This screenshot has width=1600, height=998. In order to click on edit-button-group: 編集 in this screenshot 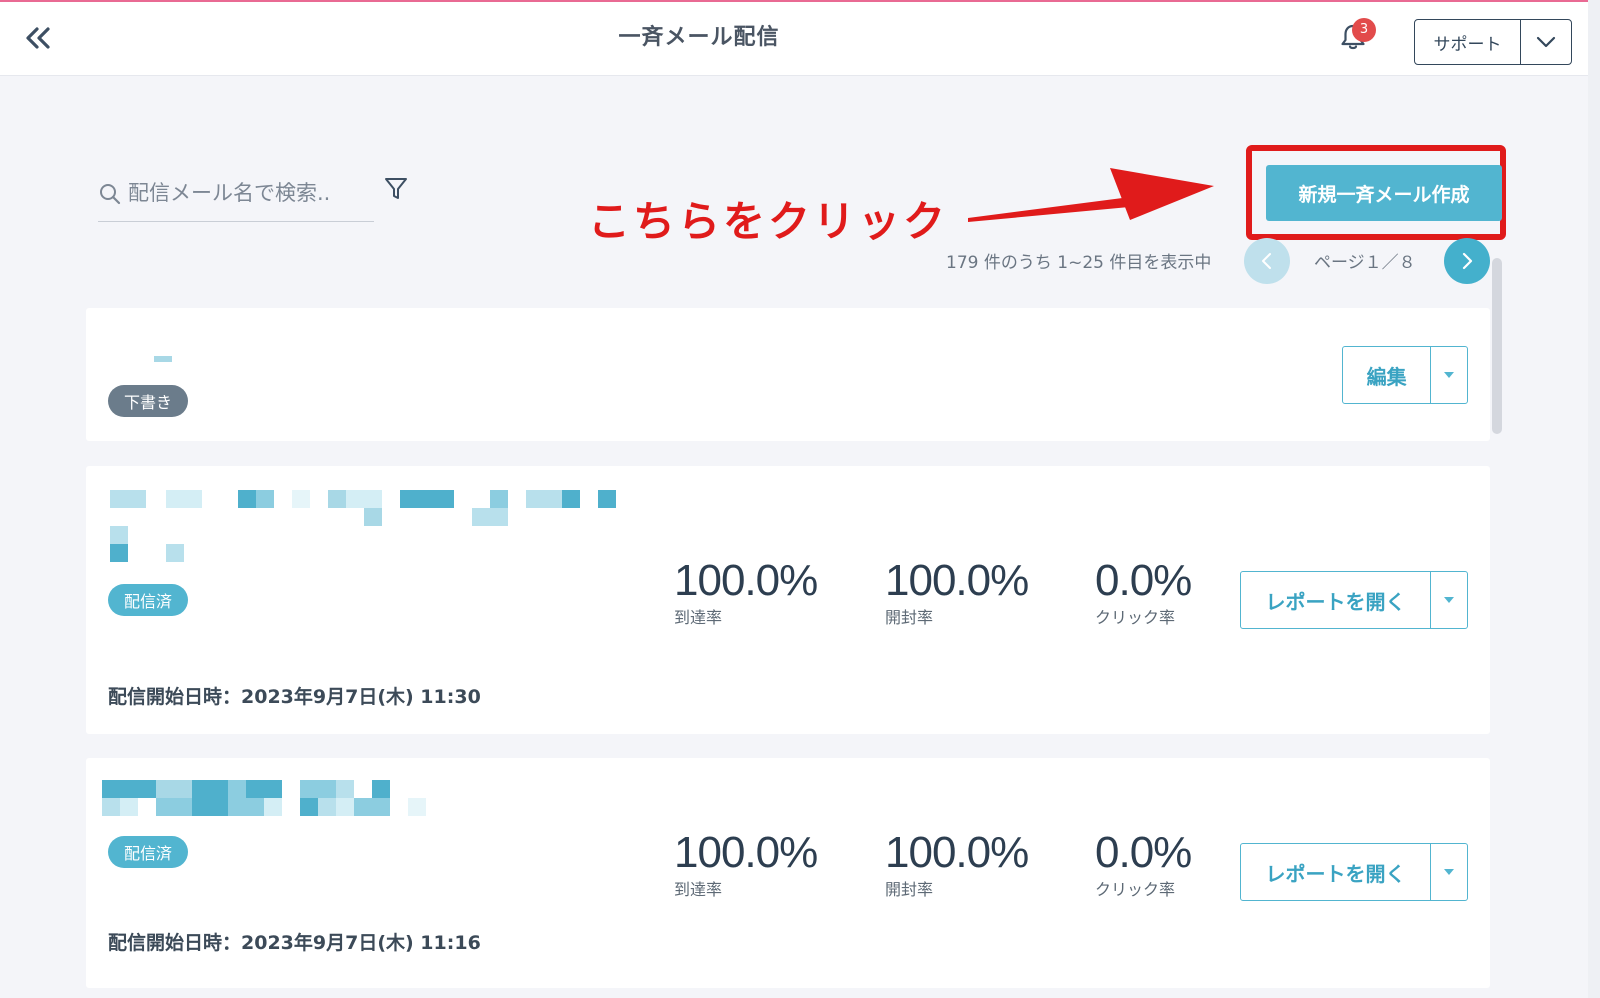, I will do `click(1405, 375)`.